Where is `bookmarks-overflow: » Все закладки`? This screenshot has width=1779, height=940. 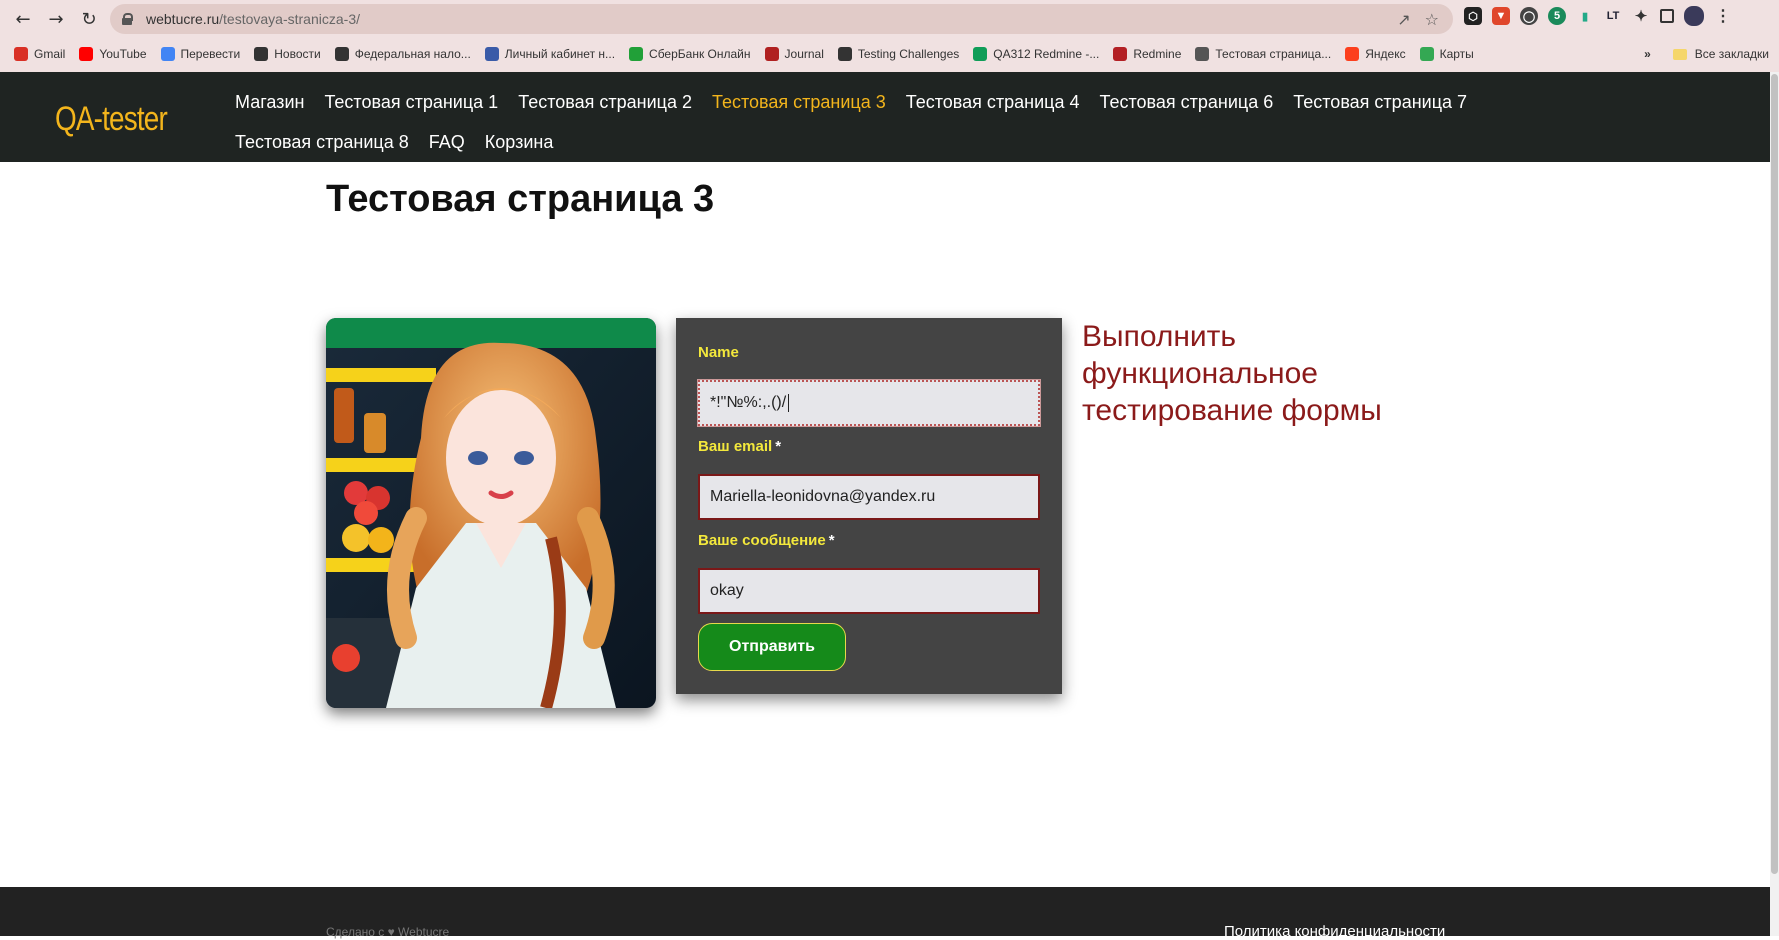
bookmarks-overflow: » Все закладки is located at coordinates (1706, 54).